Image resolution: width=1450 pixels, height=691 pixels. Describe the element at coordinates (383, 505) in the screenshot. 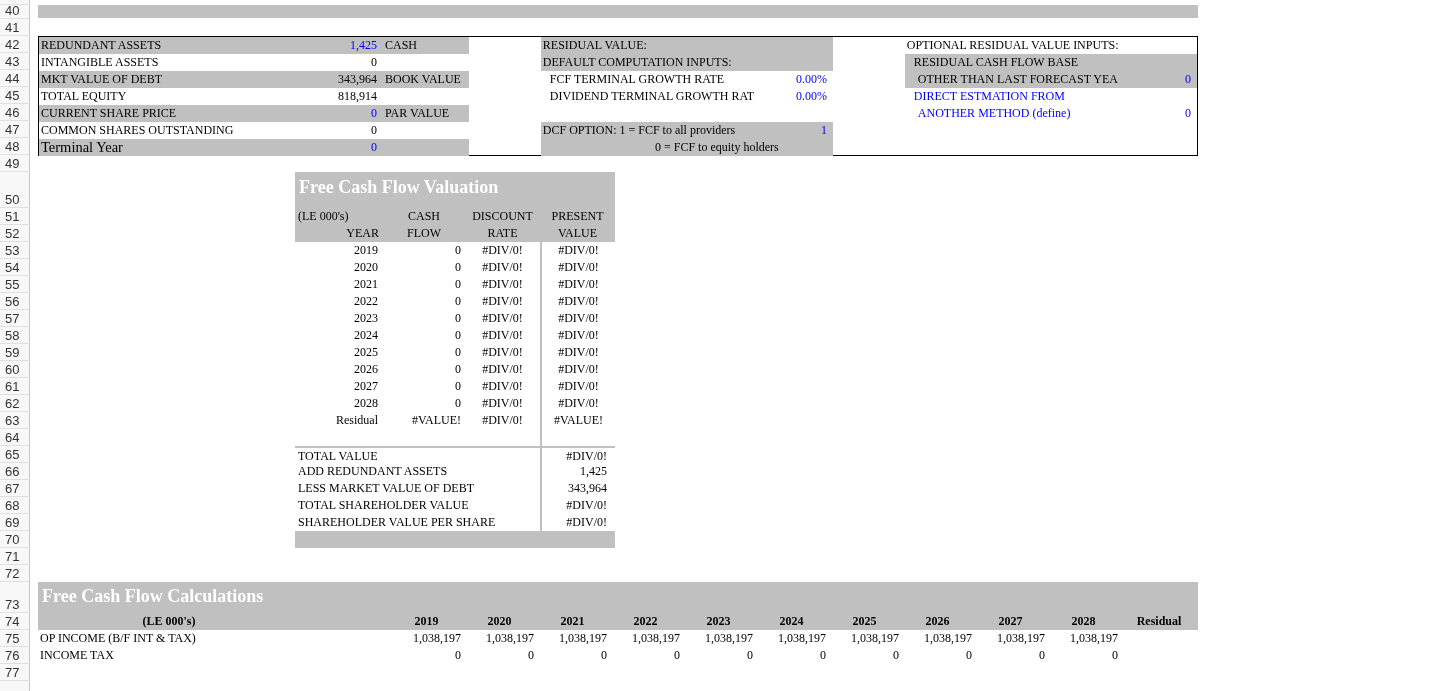

I see `table-cell-text: TOTAL SHAREHOLDER VALUE` at that location.